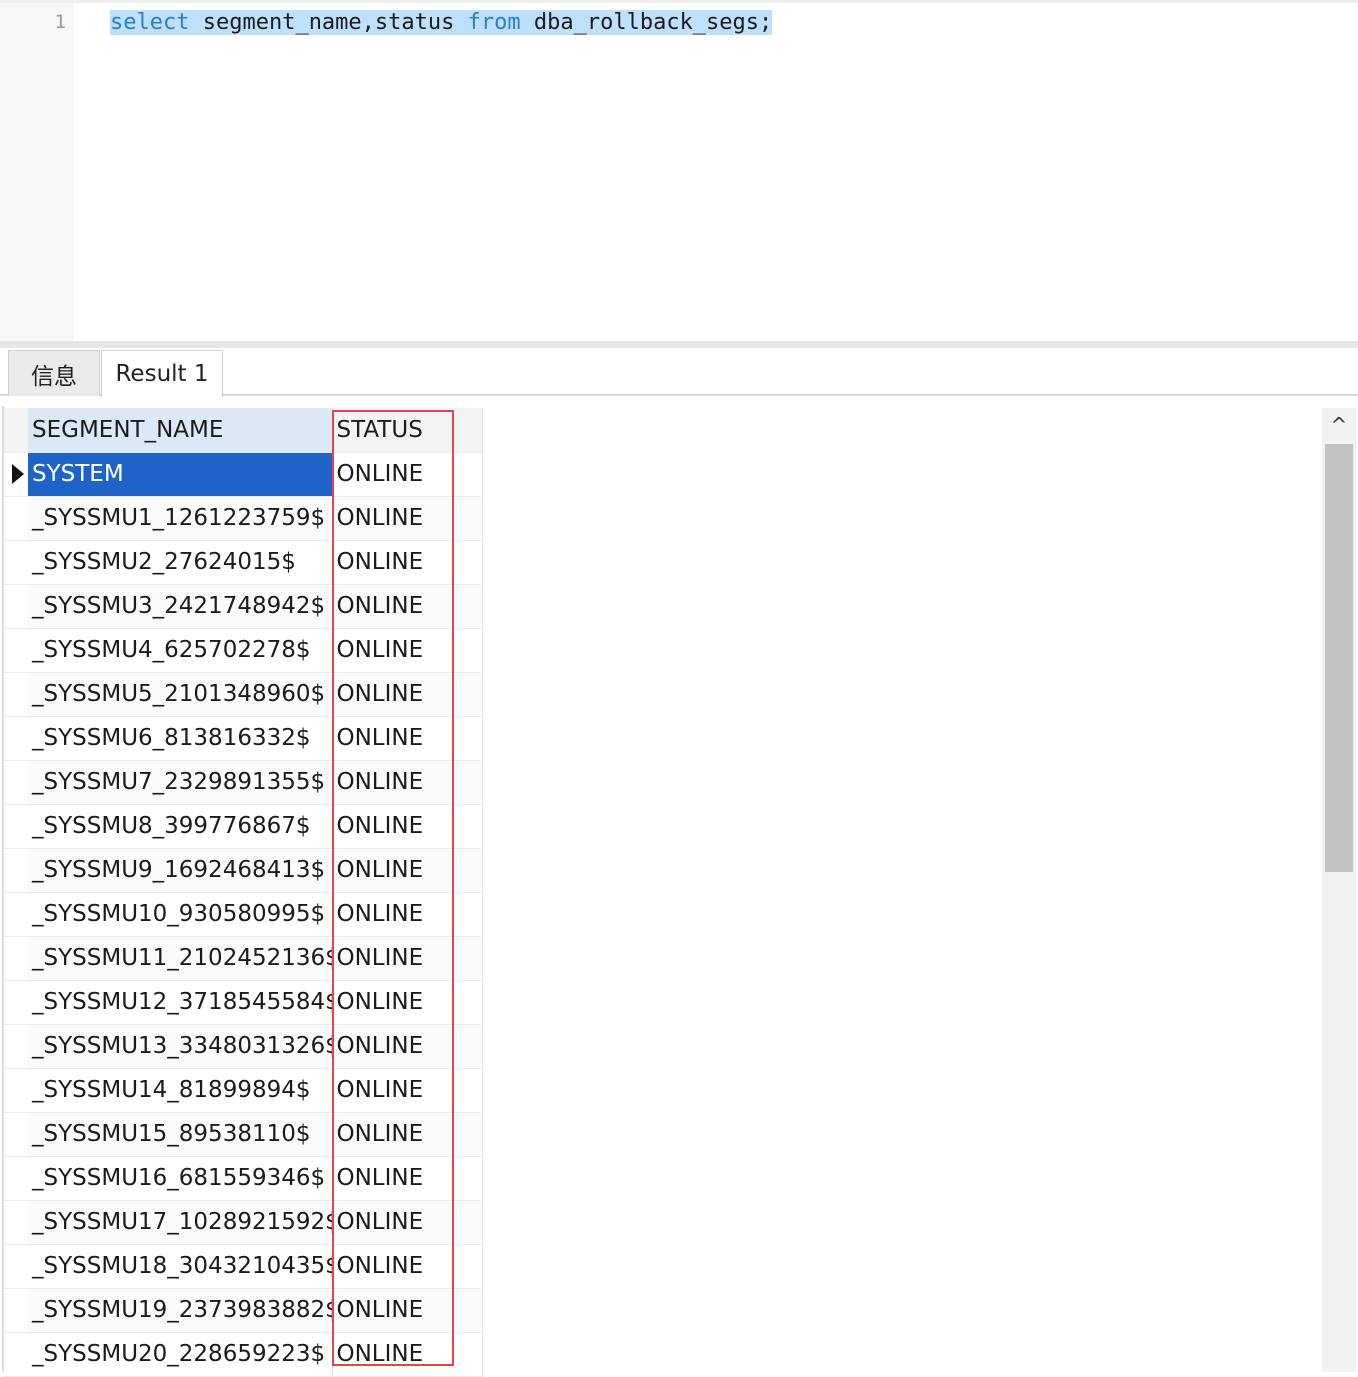 The width and height of the screenshot is (1358, 1377). I want to click on table-row: _SYSSMU7_2329891355$ ONLINE, so click(243, 782).